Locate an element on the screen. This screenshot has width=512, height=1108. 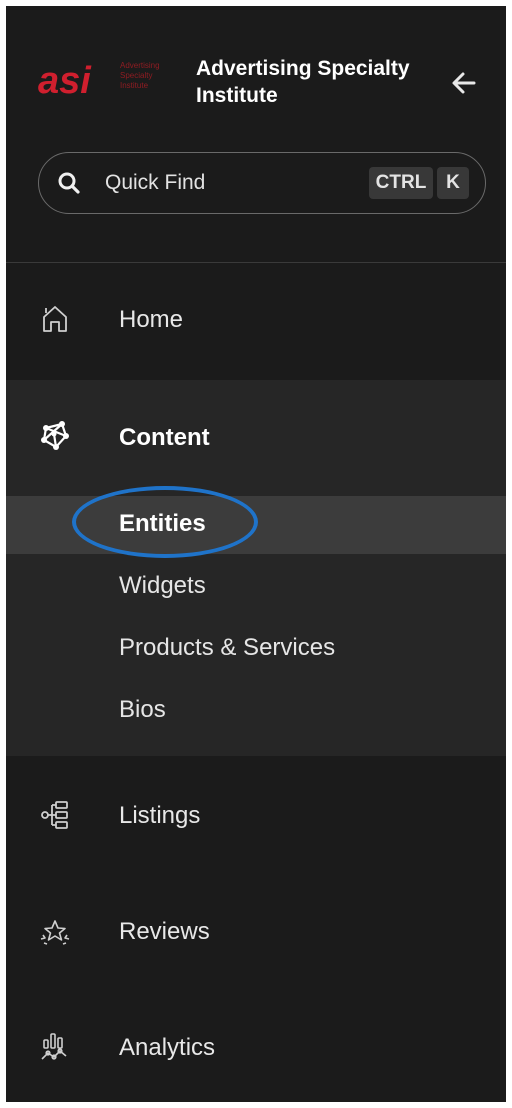
arrow-left-icon is located at coordinates (464, 83).